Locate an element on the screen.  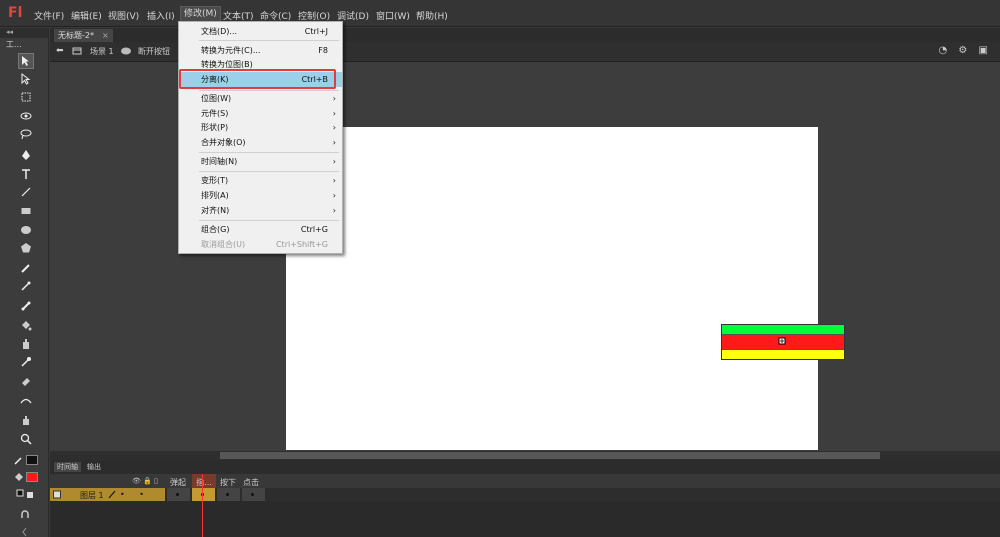
yellow-bar is located at coordinates (783, 354).